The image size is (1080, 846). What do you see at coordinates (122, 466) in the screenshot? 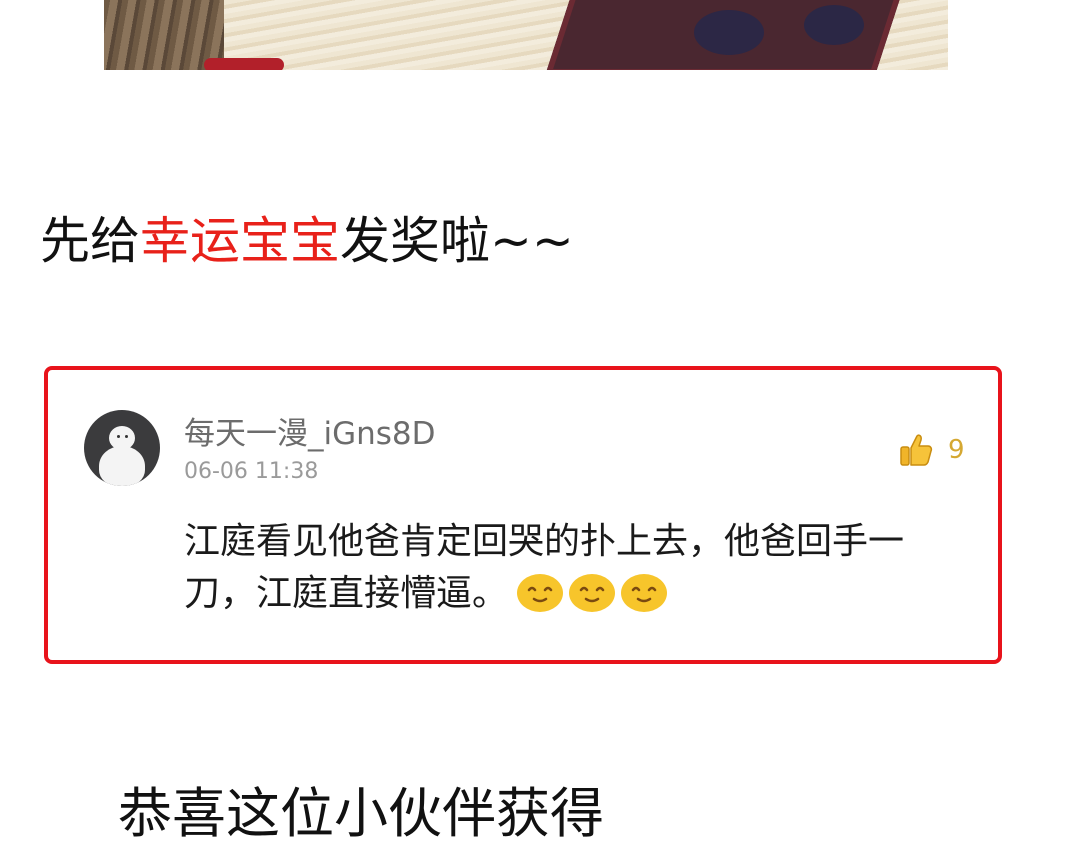
I see `avatar-body` at bounding box center [122, 466].